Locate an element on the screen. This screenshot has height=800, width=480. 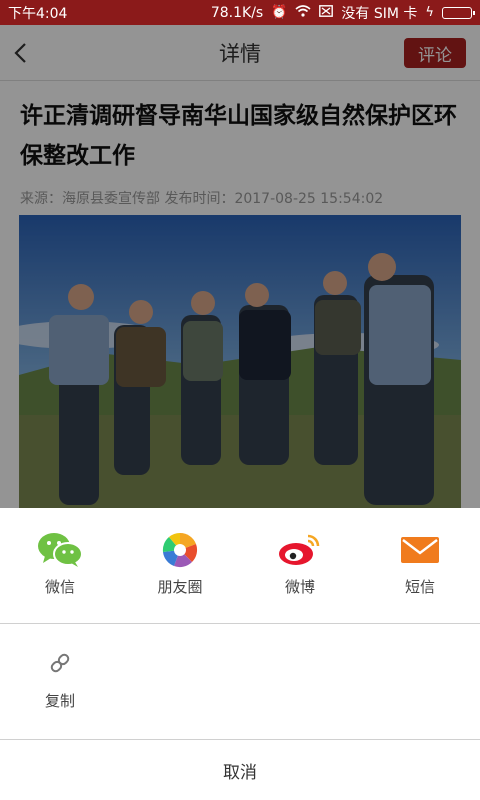
share-weibo-label: 微博 is located at coordinates (299, 587).